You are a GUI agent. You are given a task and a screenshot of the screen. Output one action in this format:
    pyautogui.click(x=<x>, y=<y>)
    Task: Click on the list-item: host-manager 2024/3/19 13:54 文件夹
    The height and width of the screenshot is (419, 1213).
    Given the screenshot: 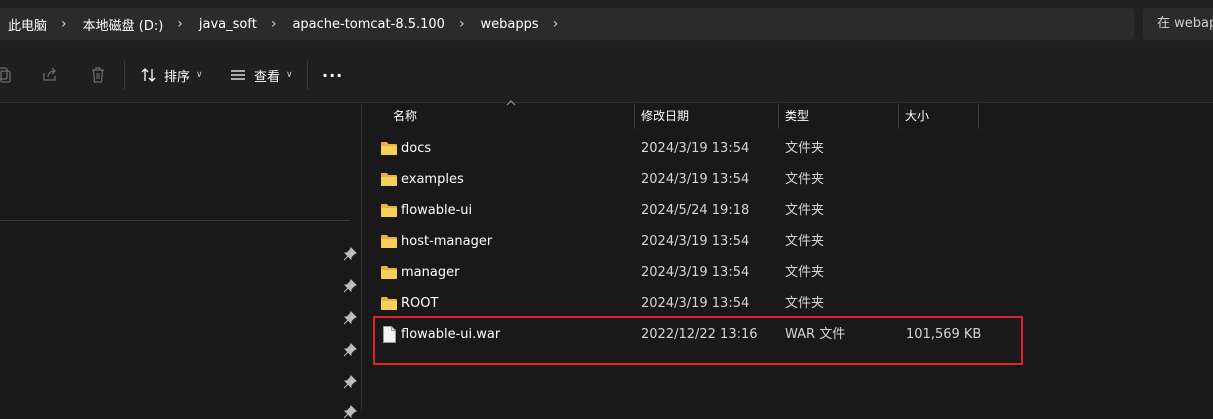 What is the action you would take?
    pyautogui.click(x=699, y=242)
    